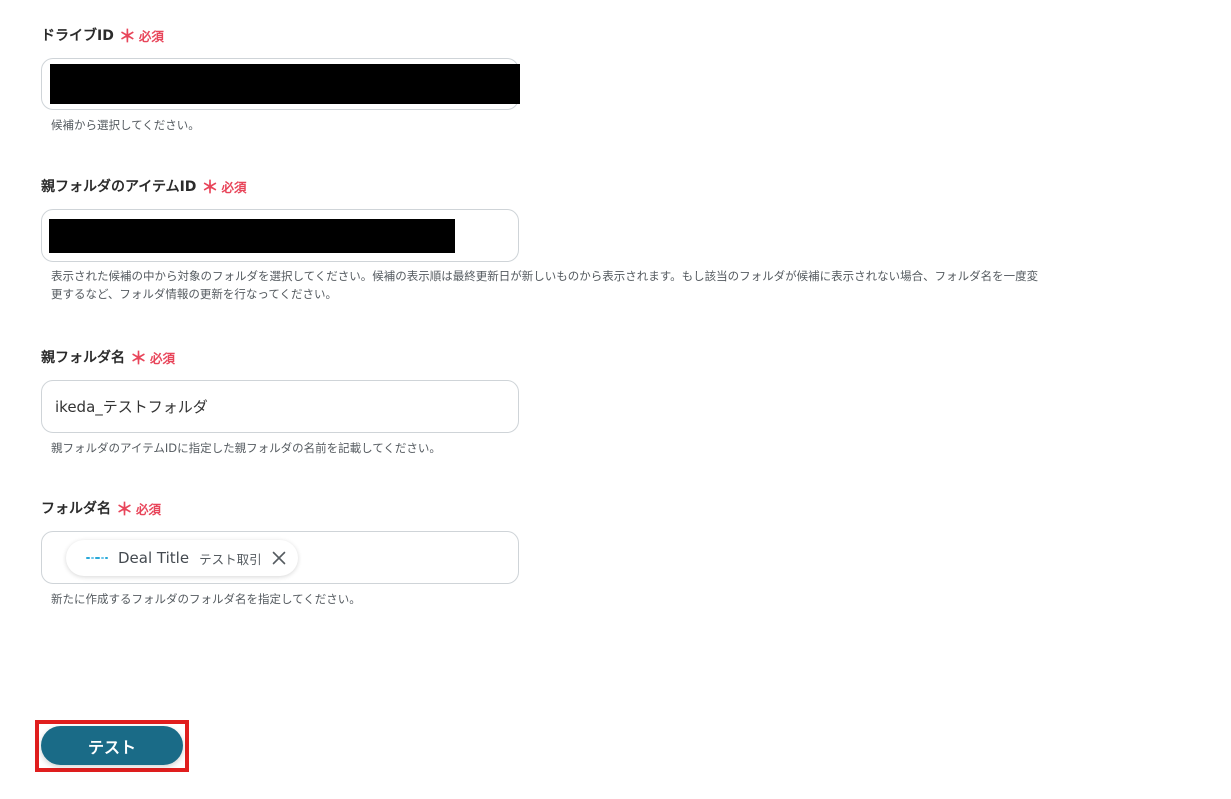 Image resolution: width=1231 pixels, height=799 pixels. What do you see at coordinates (76, 509) in the screenshot?
I see `folder-name-label: フォルダ名` at bounding box center [76, 509].